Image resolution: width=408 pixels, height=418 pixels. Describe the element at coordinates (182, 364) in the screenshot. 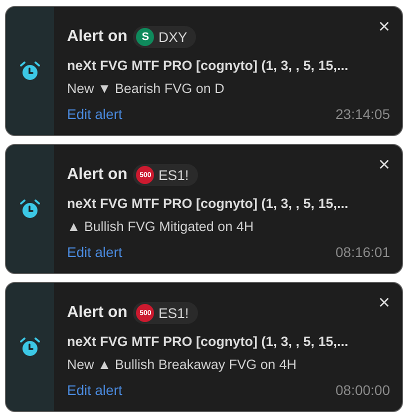

I see `alert-message: New ▲ Bullish Breakaway FVG on 4H` at that location.